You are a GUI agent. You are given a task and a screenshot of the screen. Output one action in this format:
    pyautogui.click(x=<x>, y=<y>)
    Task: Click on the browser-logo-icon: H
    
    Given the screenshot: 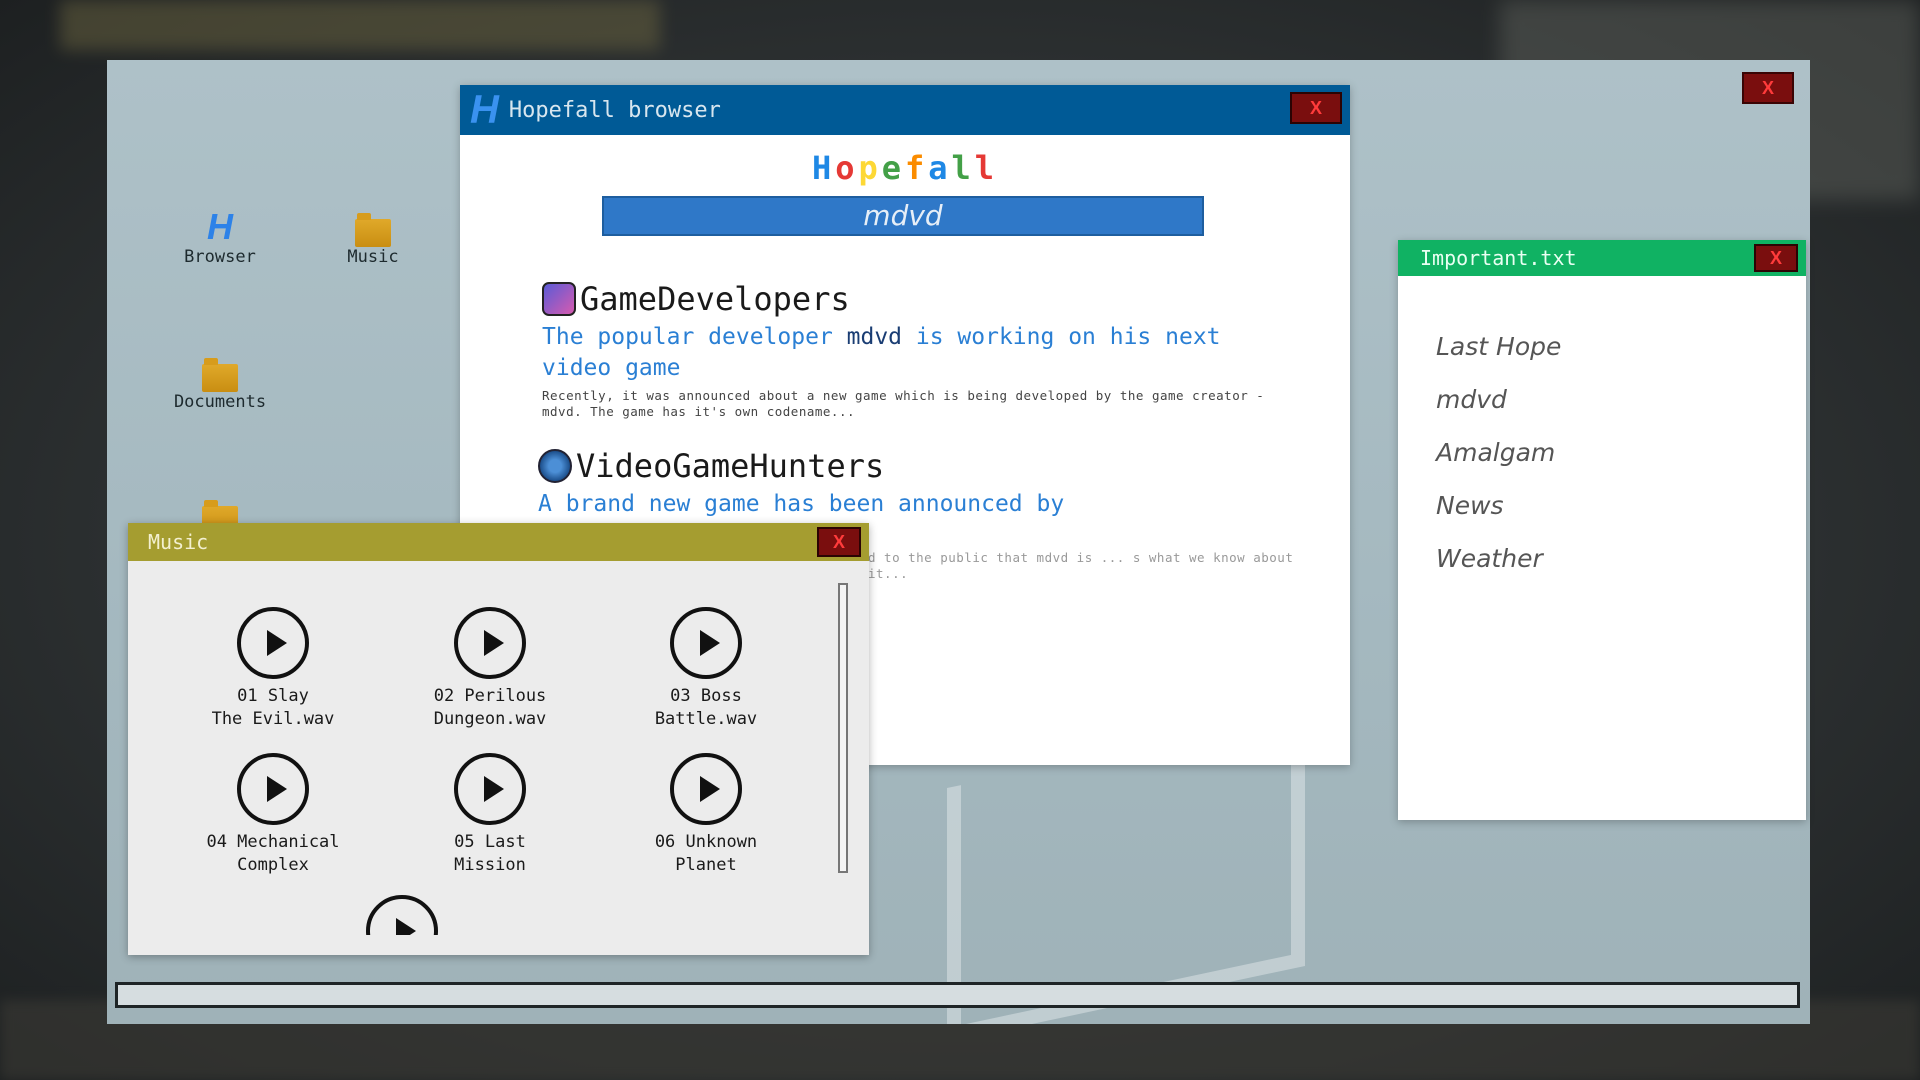 What is the action you would take?
    pyautogui.click(x=484, y=110)
    